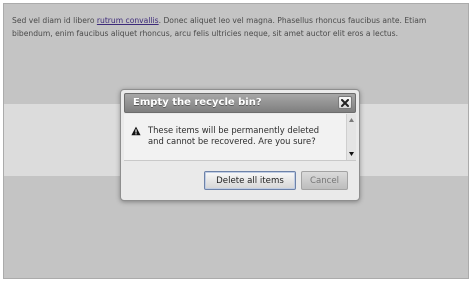  Describe the element at coordinates (250, 180) in the screenshot. I see `delete-all-items-button: Delete all items` at that location.